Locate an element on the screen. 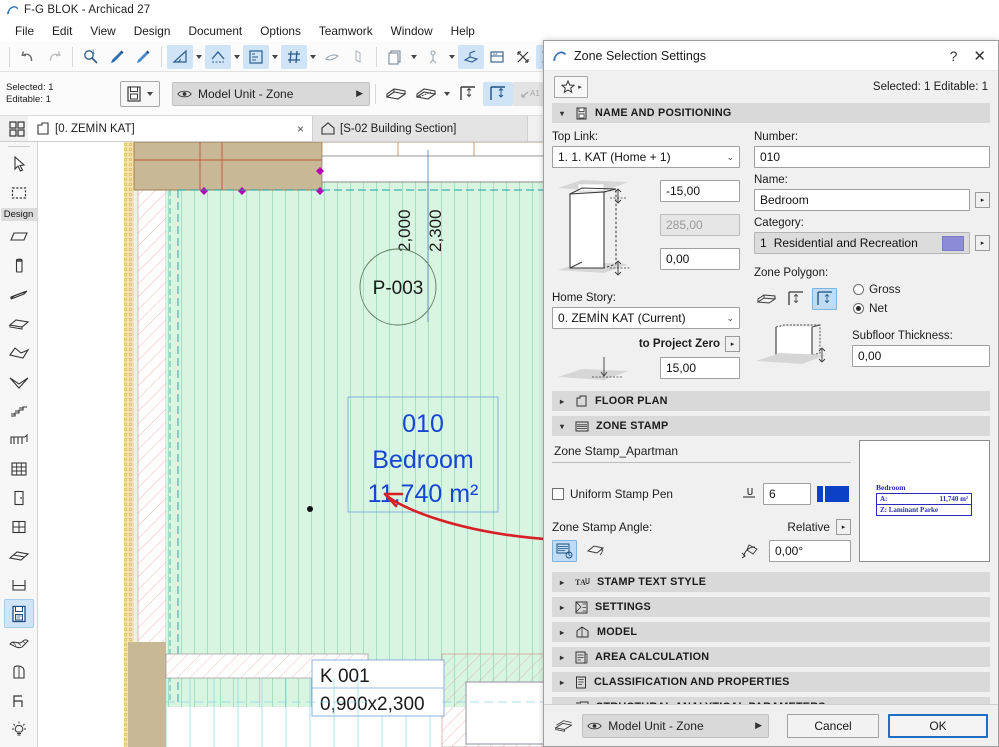 The height and width of the screenshot is (747, 999). roof-tool-icon is located at coordinates (19, 352).